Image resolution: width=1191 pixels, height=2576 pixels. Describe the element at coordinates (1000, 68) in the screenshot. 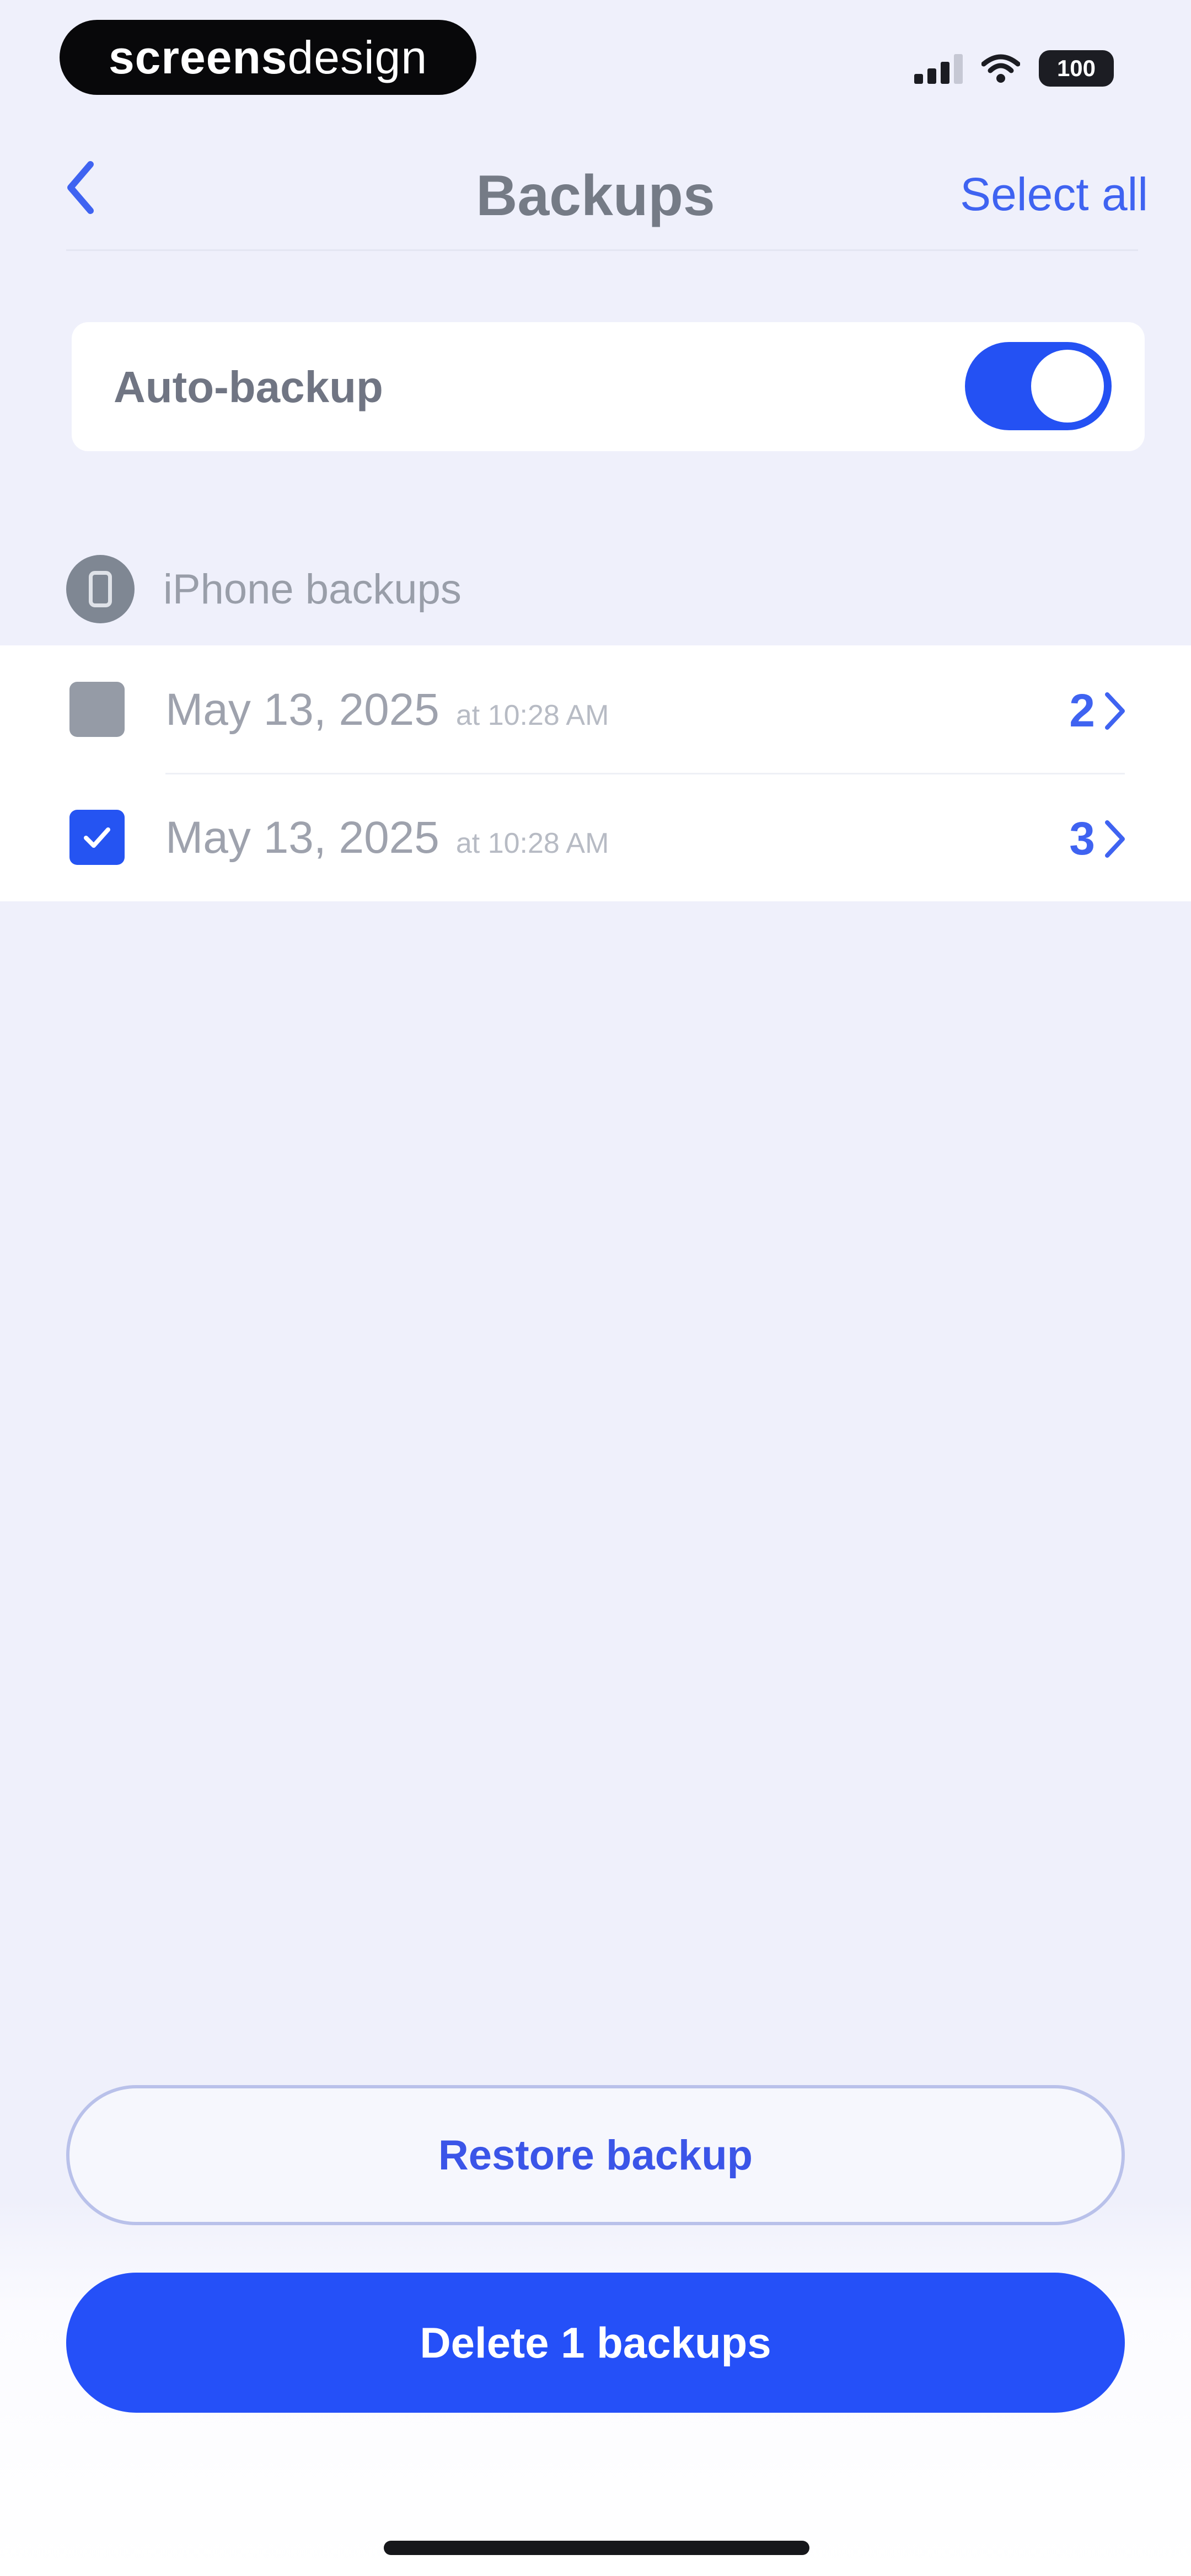

I see `wifi-icon` at that location.